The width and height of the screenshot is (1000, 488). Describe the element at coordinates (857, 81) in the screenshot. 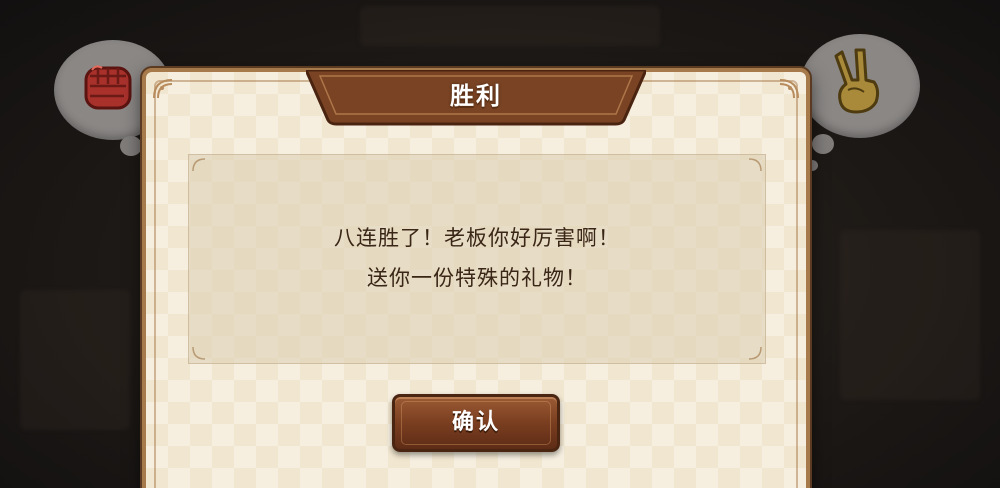

I see `victory-hand-icon` at that location.